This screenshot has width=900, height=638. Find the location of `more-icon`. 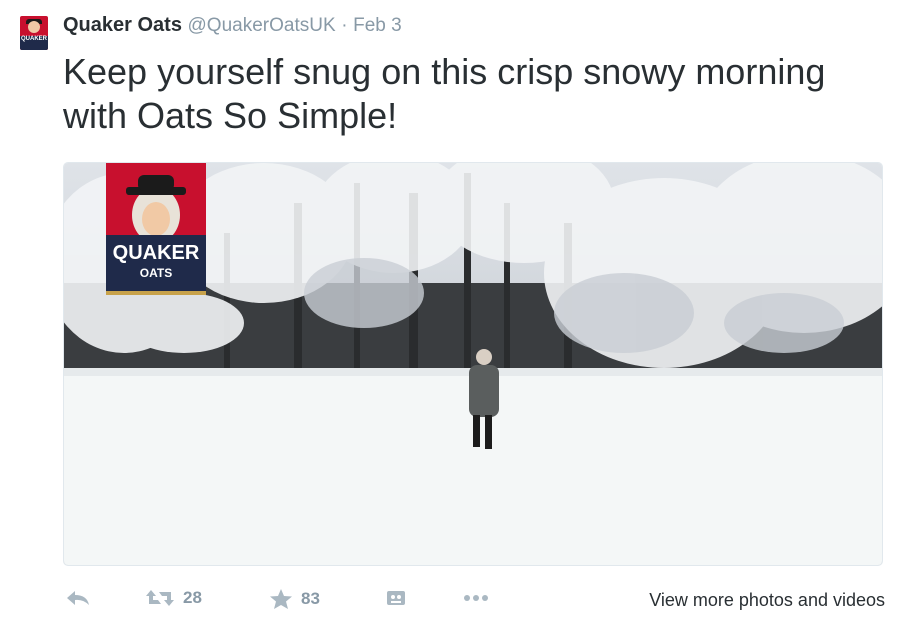

more-icon is located at coordinates (476, 598).